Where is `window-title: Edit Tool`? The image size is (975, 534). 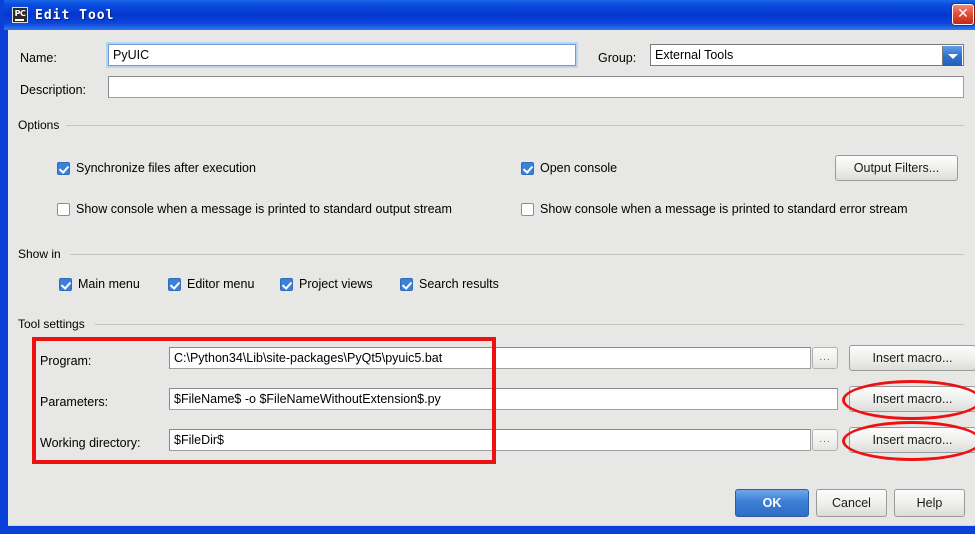 window-title: Edit Tool is located at coordinates (75, 15).